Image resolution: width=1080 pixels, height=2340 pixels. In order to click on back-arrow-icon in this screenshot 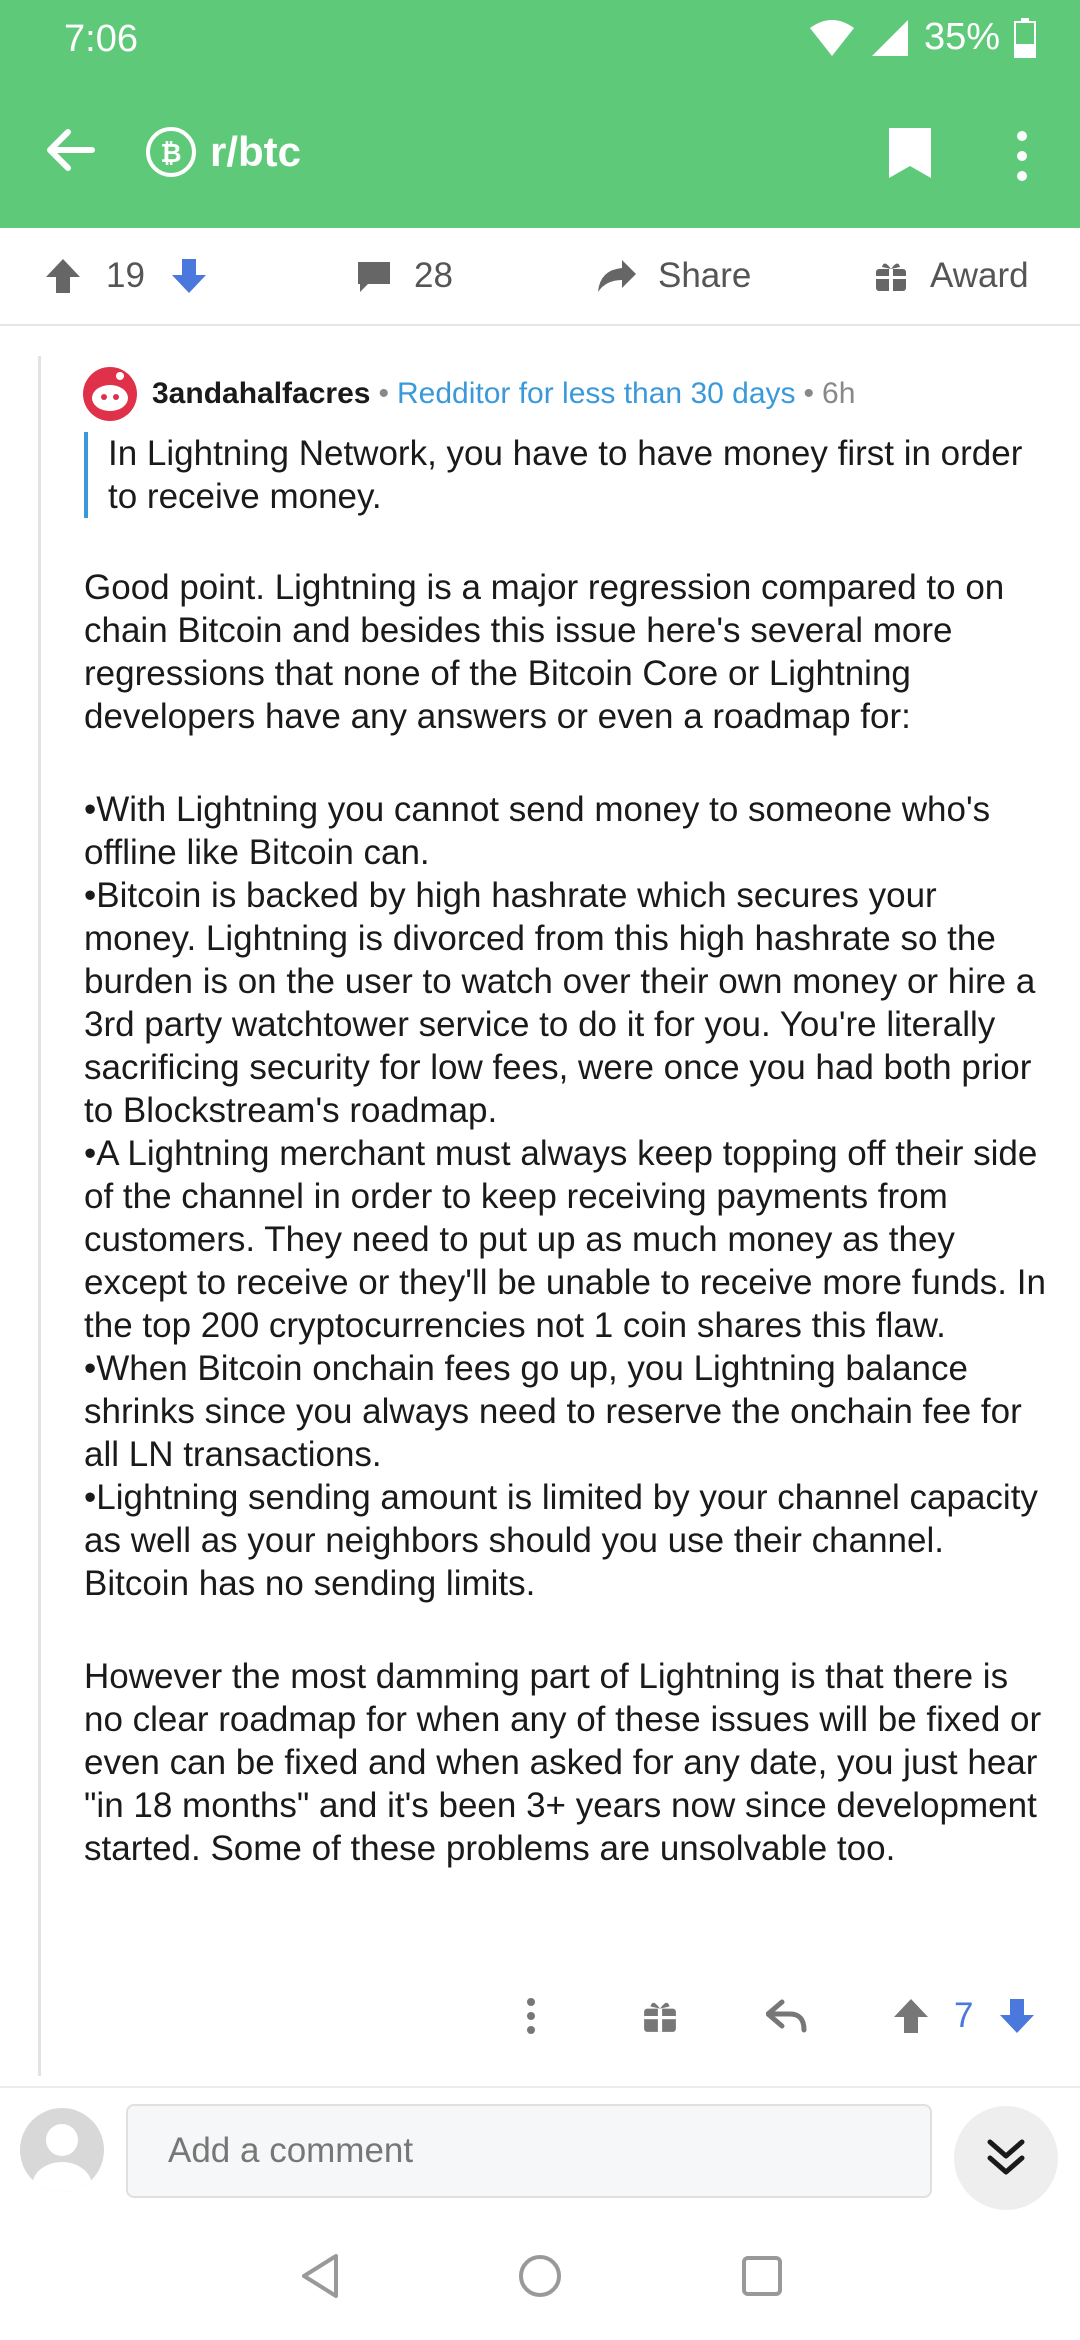, I will do `click(70, 150)`.